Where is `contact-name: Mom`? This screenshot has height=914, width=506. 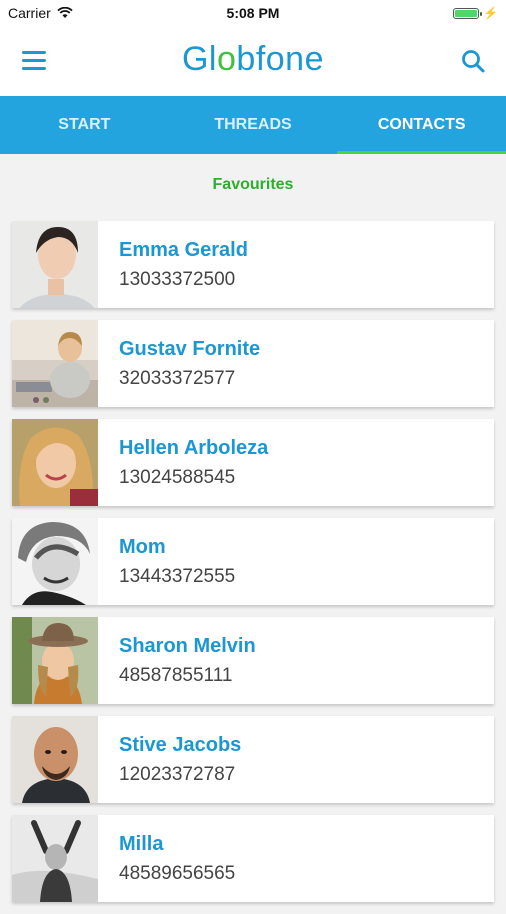
contact-name: Mom is located at coordinates (142, 547).